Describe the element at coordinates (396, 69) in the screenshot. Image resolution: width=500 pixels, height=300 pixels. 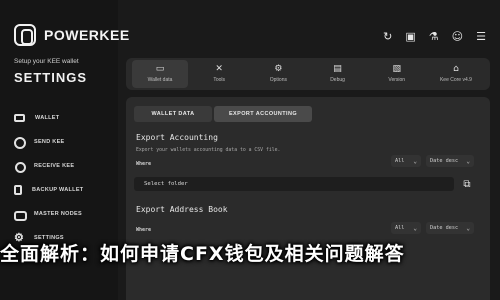
I see `version-icon: ▧` at that location.